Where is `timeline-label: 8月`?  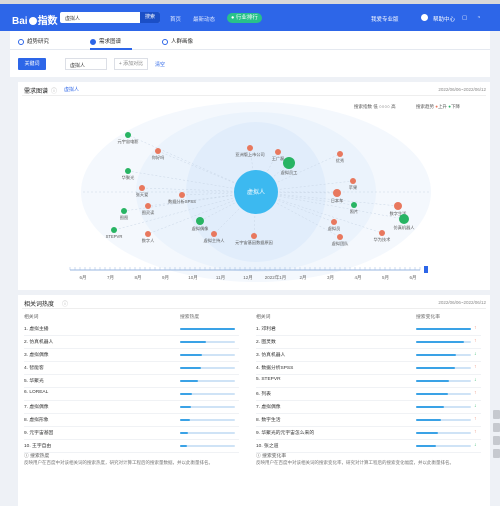
timeline-label: 8月 is located at coordinates (137, 278).